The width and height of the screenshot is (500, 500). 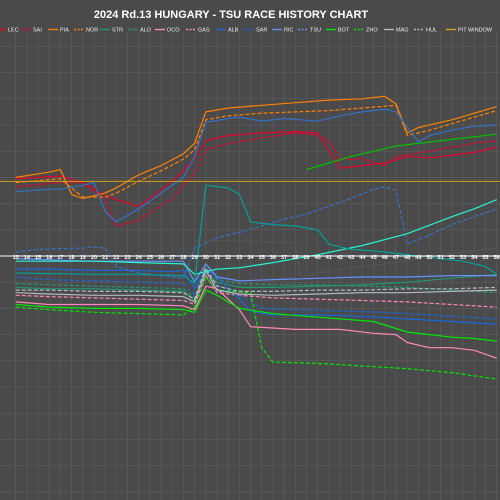 I want to click on legend-label-pia: PIA, so click(x=64, y=31).